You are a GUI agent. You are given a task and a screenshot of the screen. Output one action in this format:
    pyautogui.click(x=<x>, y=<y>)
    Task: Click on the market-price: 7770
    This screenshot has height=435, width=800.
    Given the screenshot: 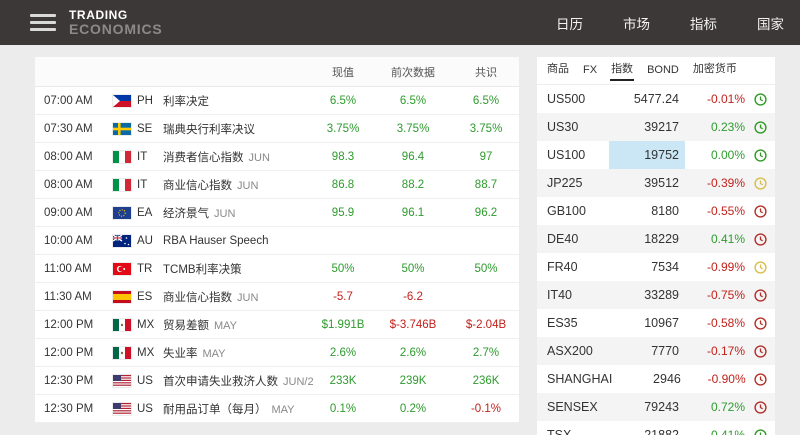 What is the action you would take?
    pyautogui.click(x=665, y=351)
    